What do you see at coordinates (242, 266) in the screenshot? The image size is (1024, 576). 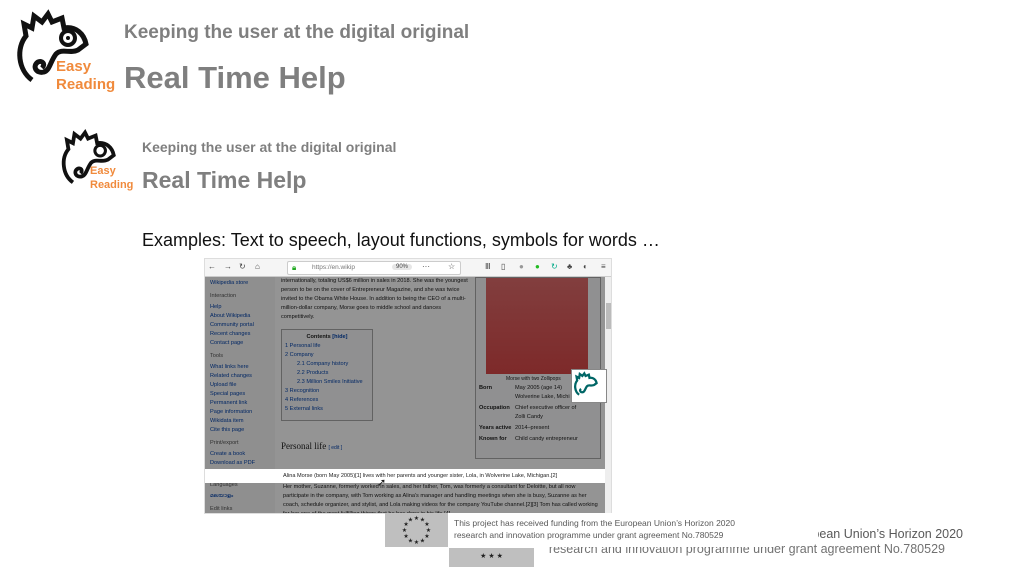 I see `reload-icon: ↻` at bounding box center [242, 266].